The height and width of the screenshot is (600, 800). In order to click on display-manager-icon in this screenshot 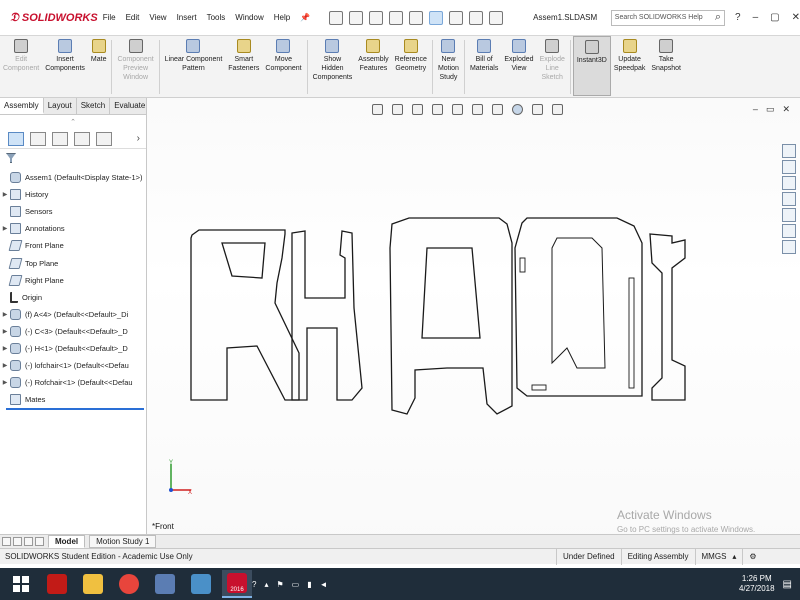, I will do `click(104, 138)`.